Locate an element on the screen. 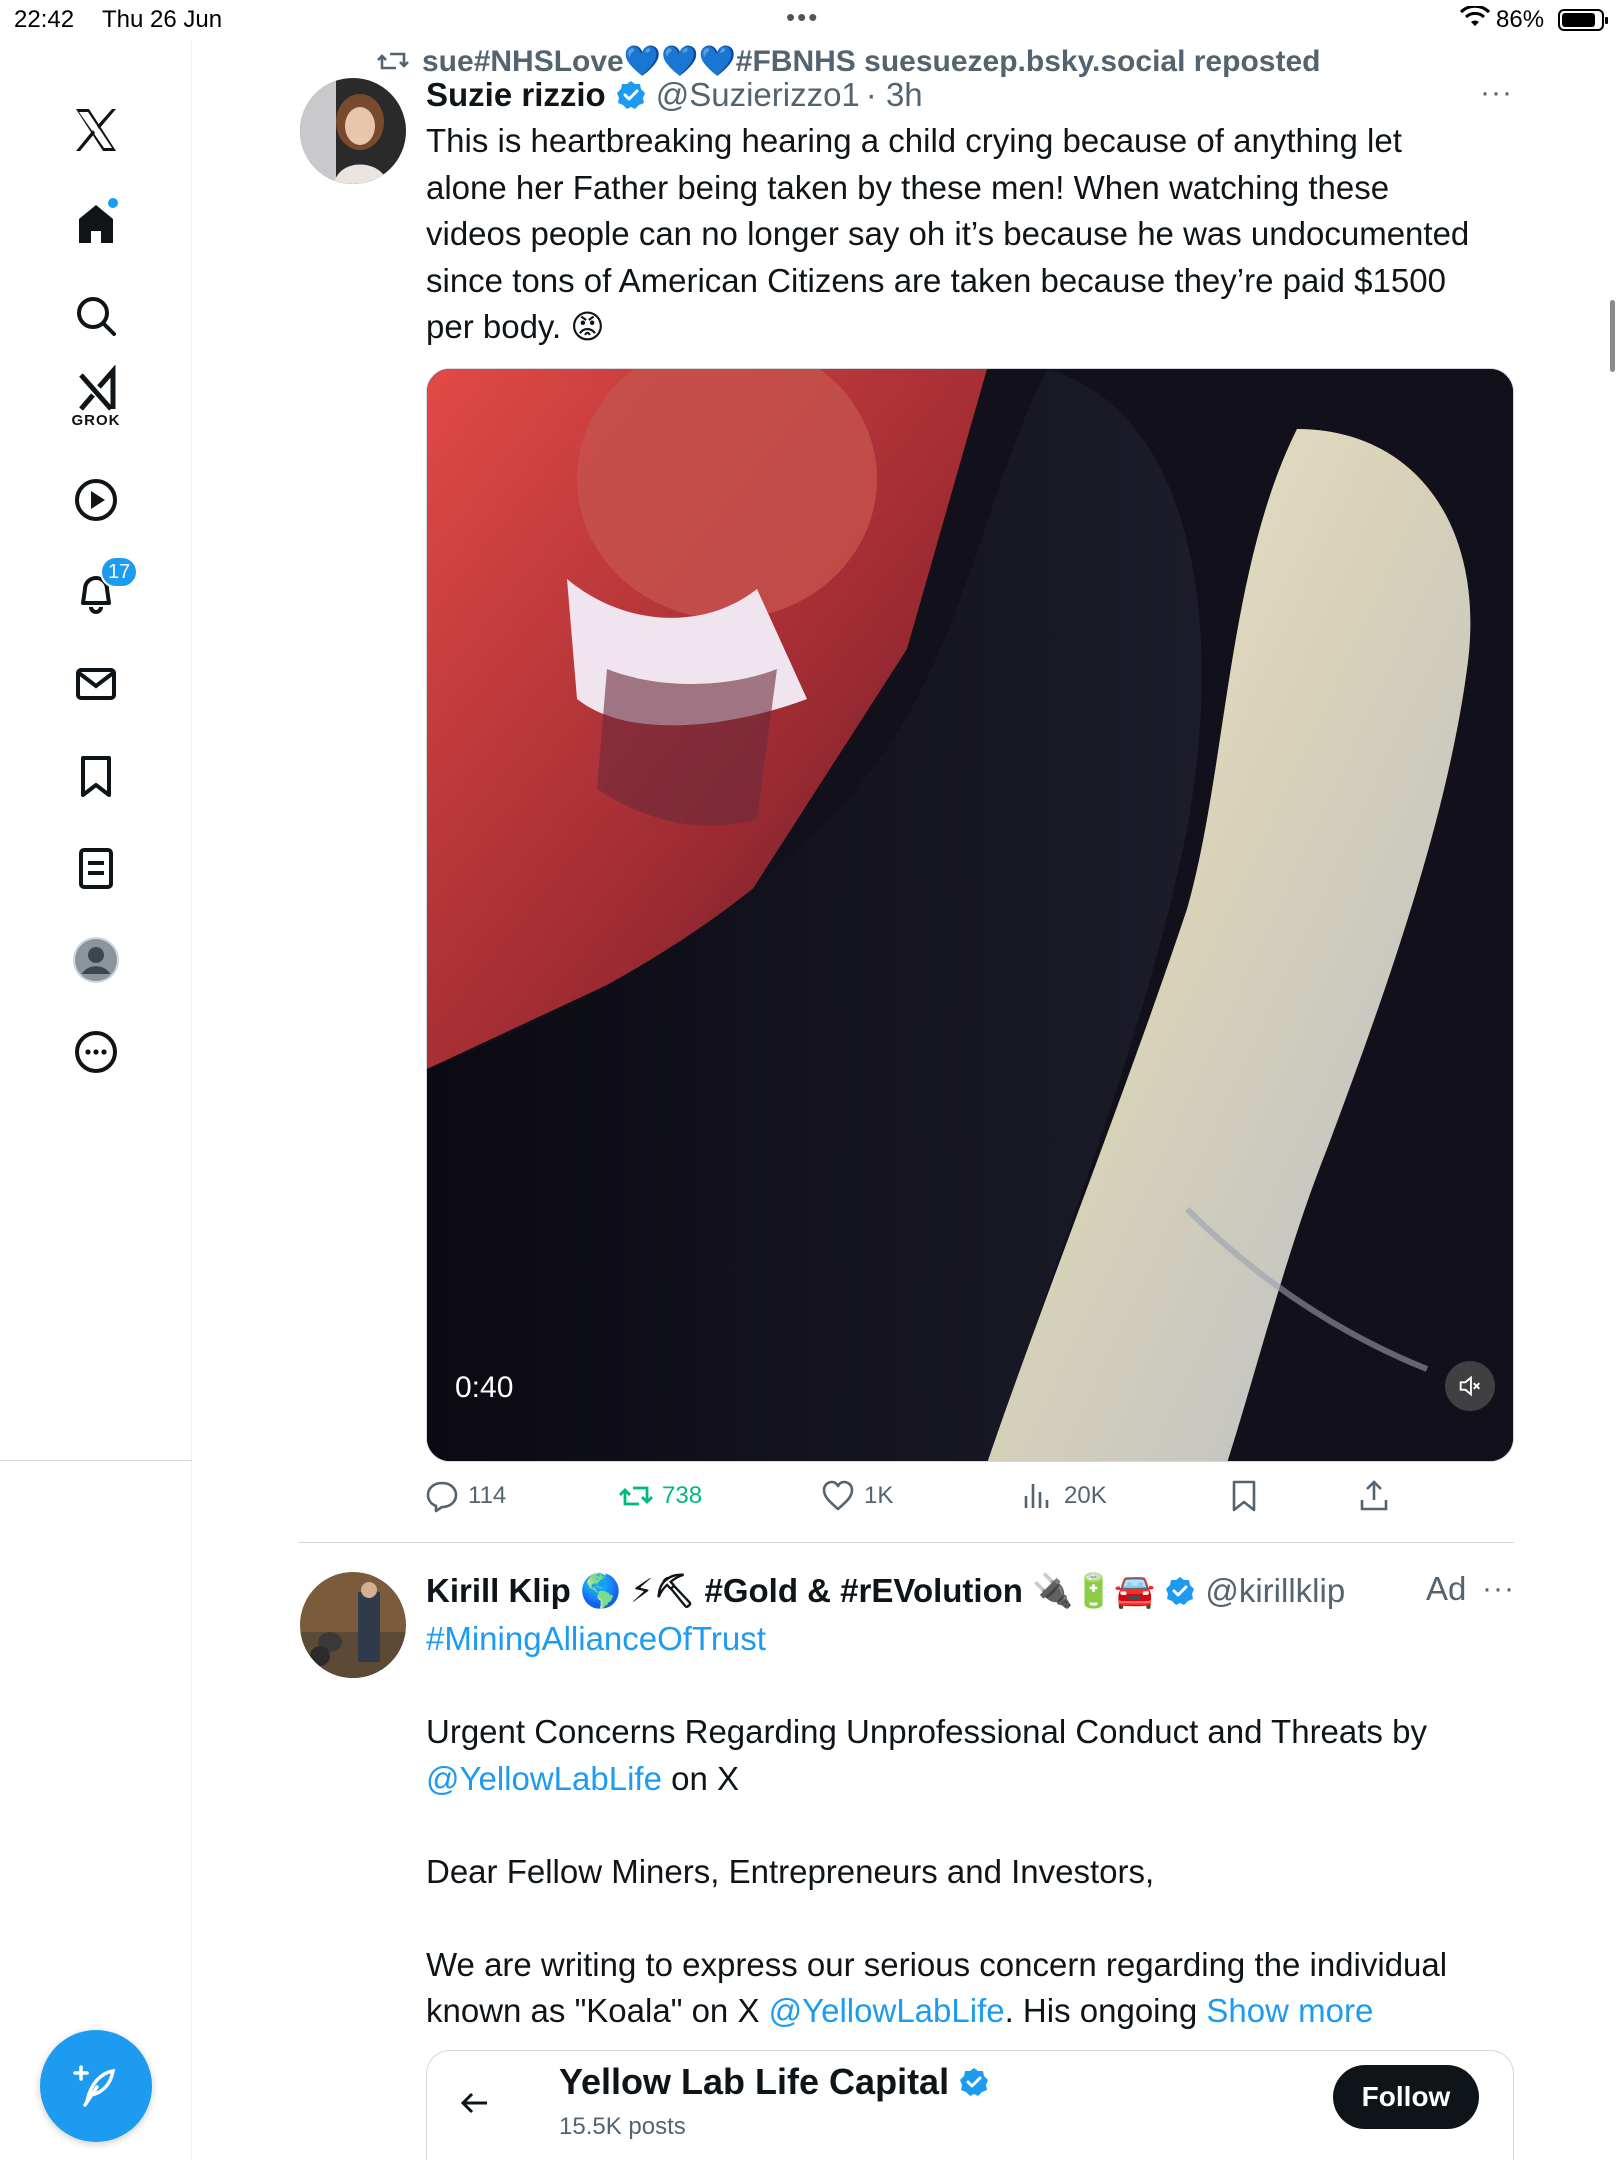 This screenshot has width=1620, height=2160. scrollbar-thumb is located at coordinates (1612, 336).